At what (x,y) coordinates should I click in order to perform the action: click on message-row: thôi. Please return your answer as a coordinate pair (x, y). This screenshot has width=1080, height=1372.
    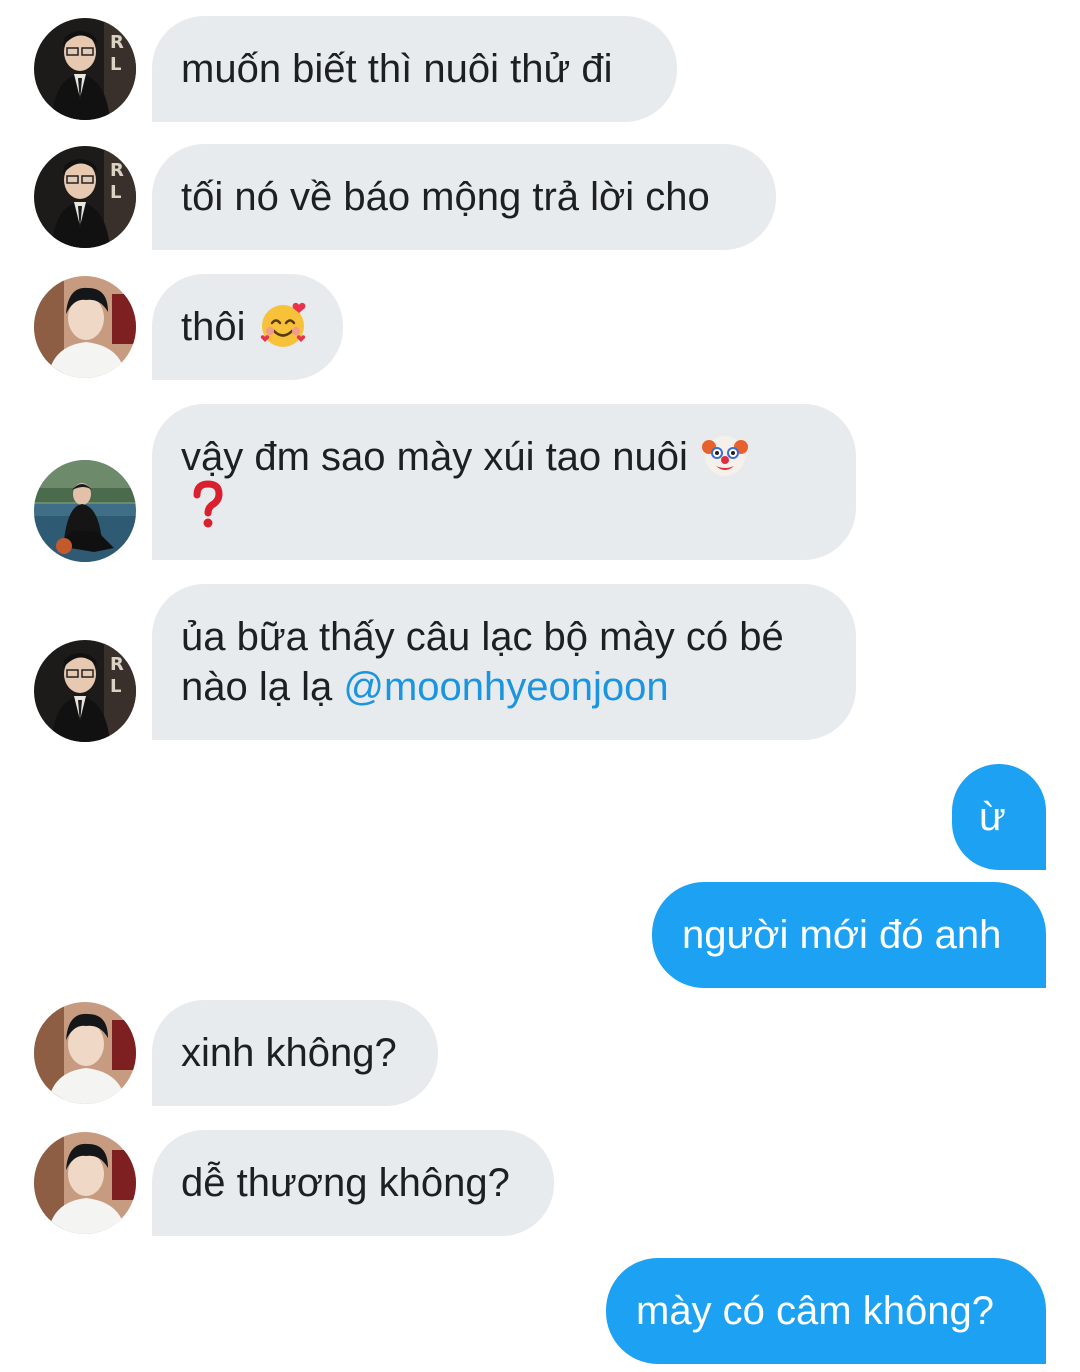
    Looking at the image, I should click on (540, 327).